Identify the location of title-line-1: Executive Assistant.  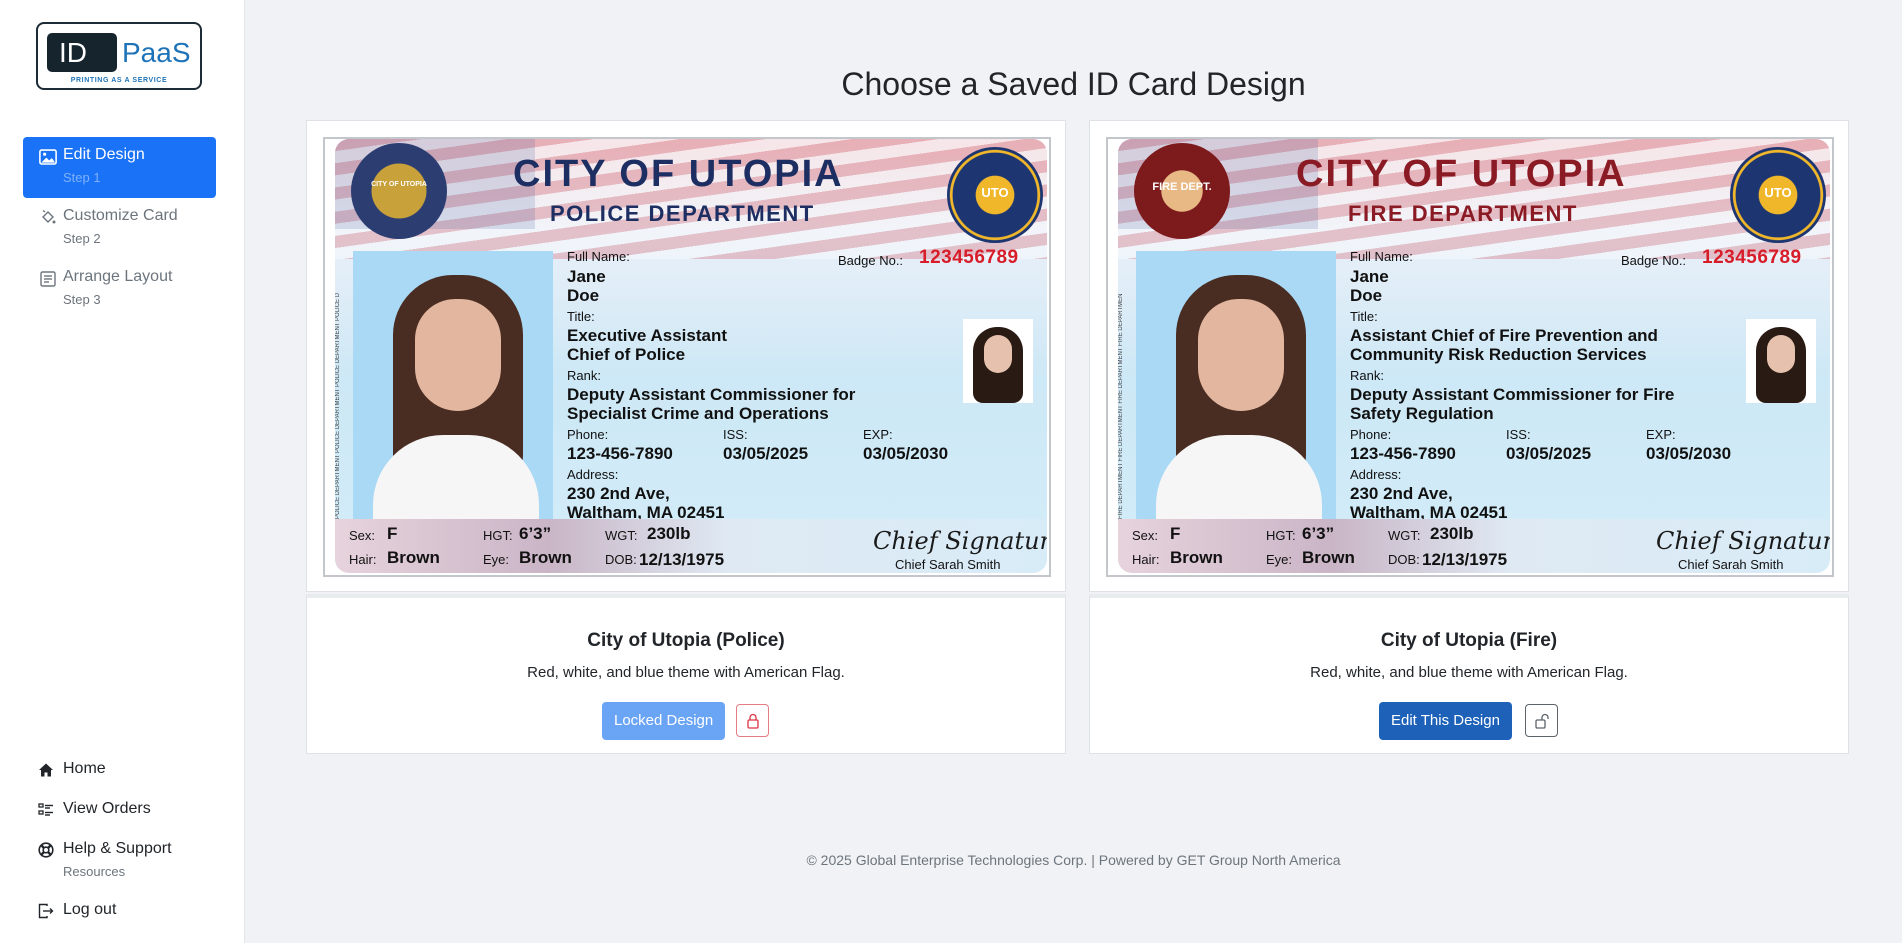
(647, 335).